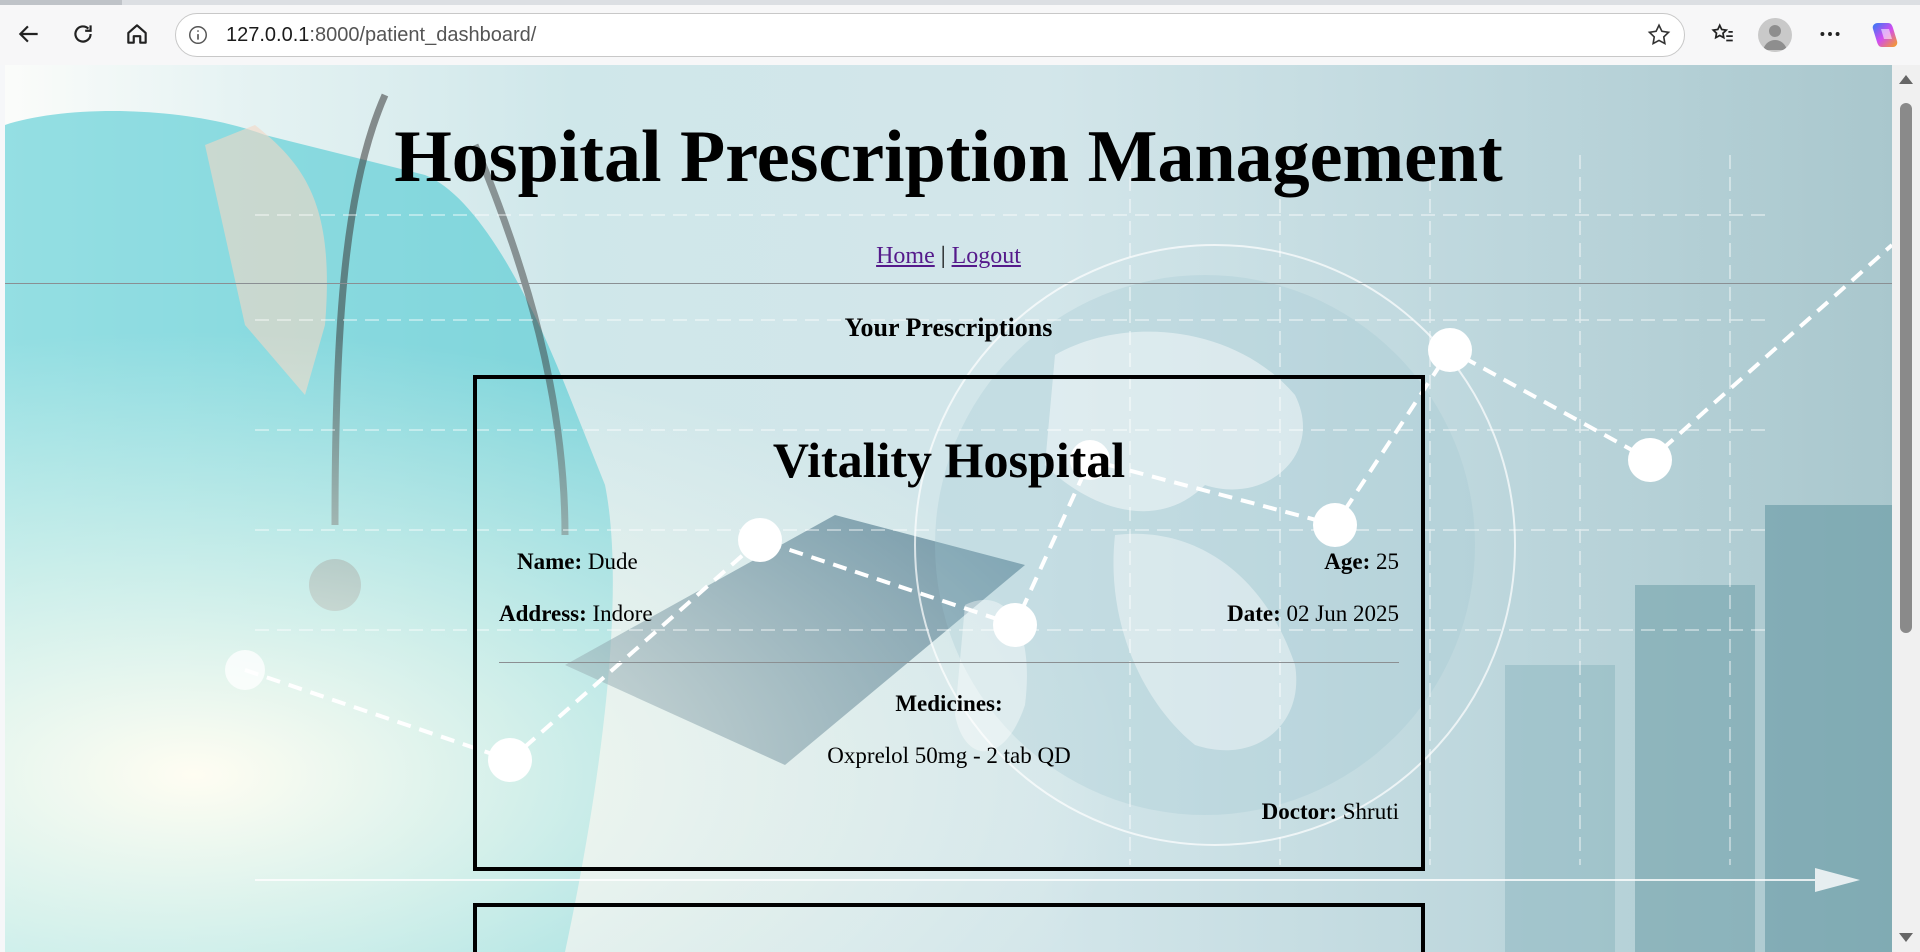 This screenshot has height=952, width=1920. I want to click on age-value: 25, so click(1387, 561).